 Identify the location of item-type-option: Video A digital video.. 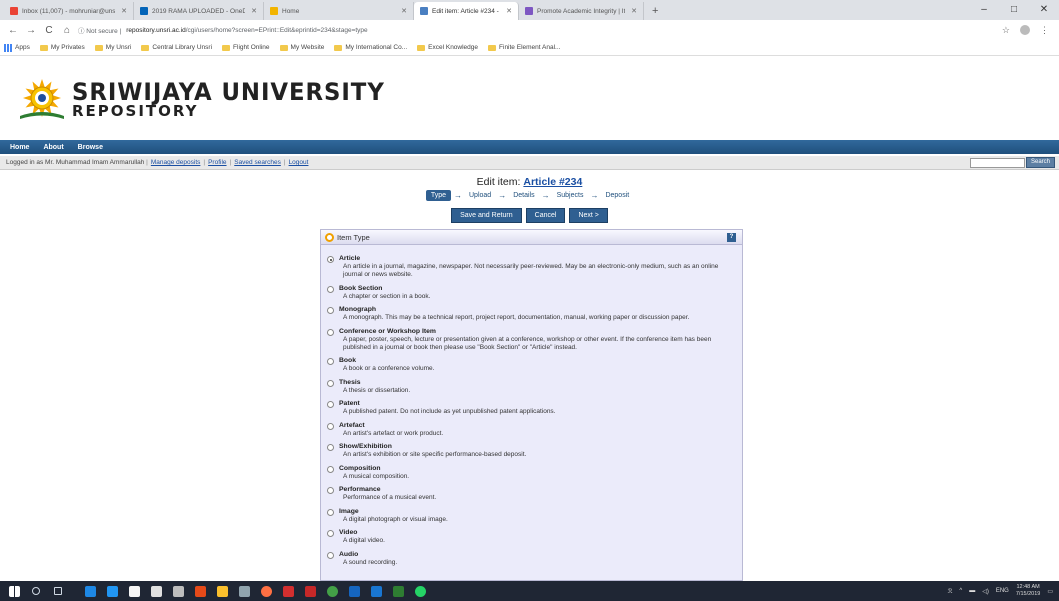
(530, 537).